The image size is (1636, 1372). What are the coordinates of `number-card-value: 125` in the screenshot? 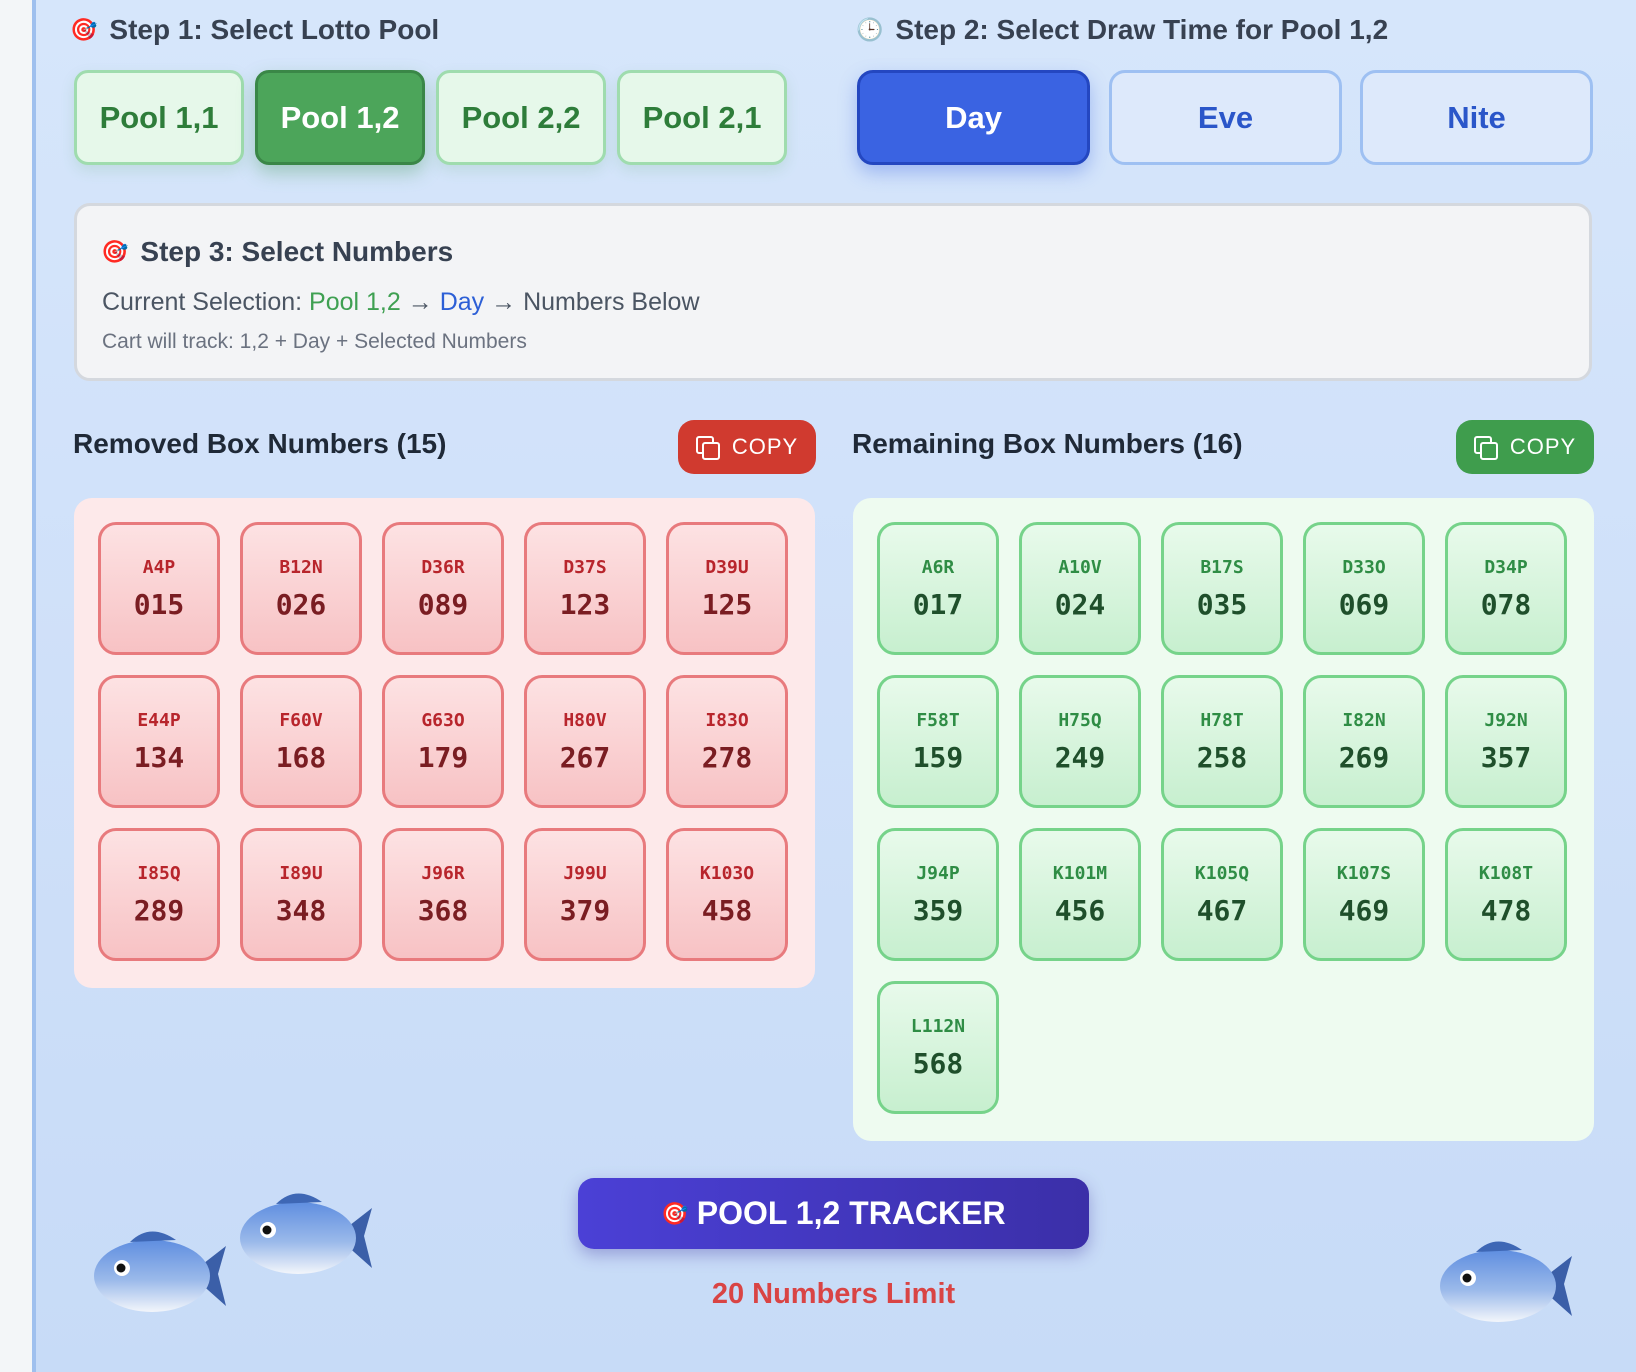 It's located at (727, 604).